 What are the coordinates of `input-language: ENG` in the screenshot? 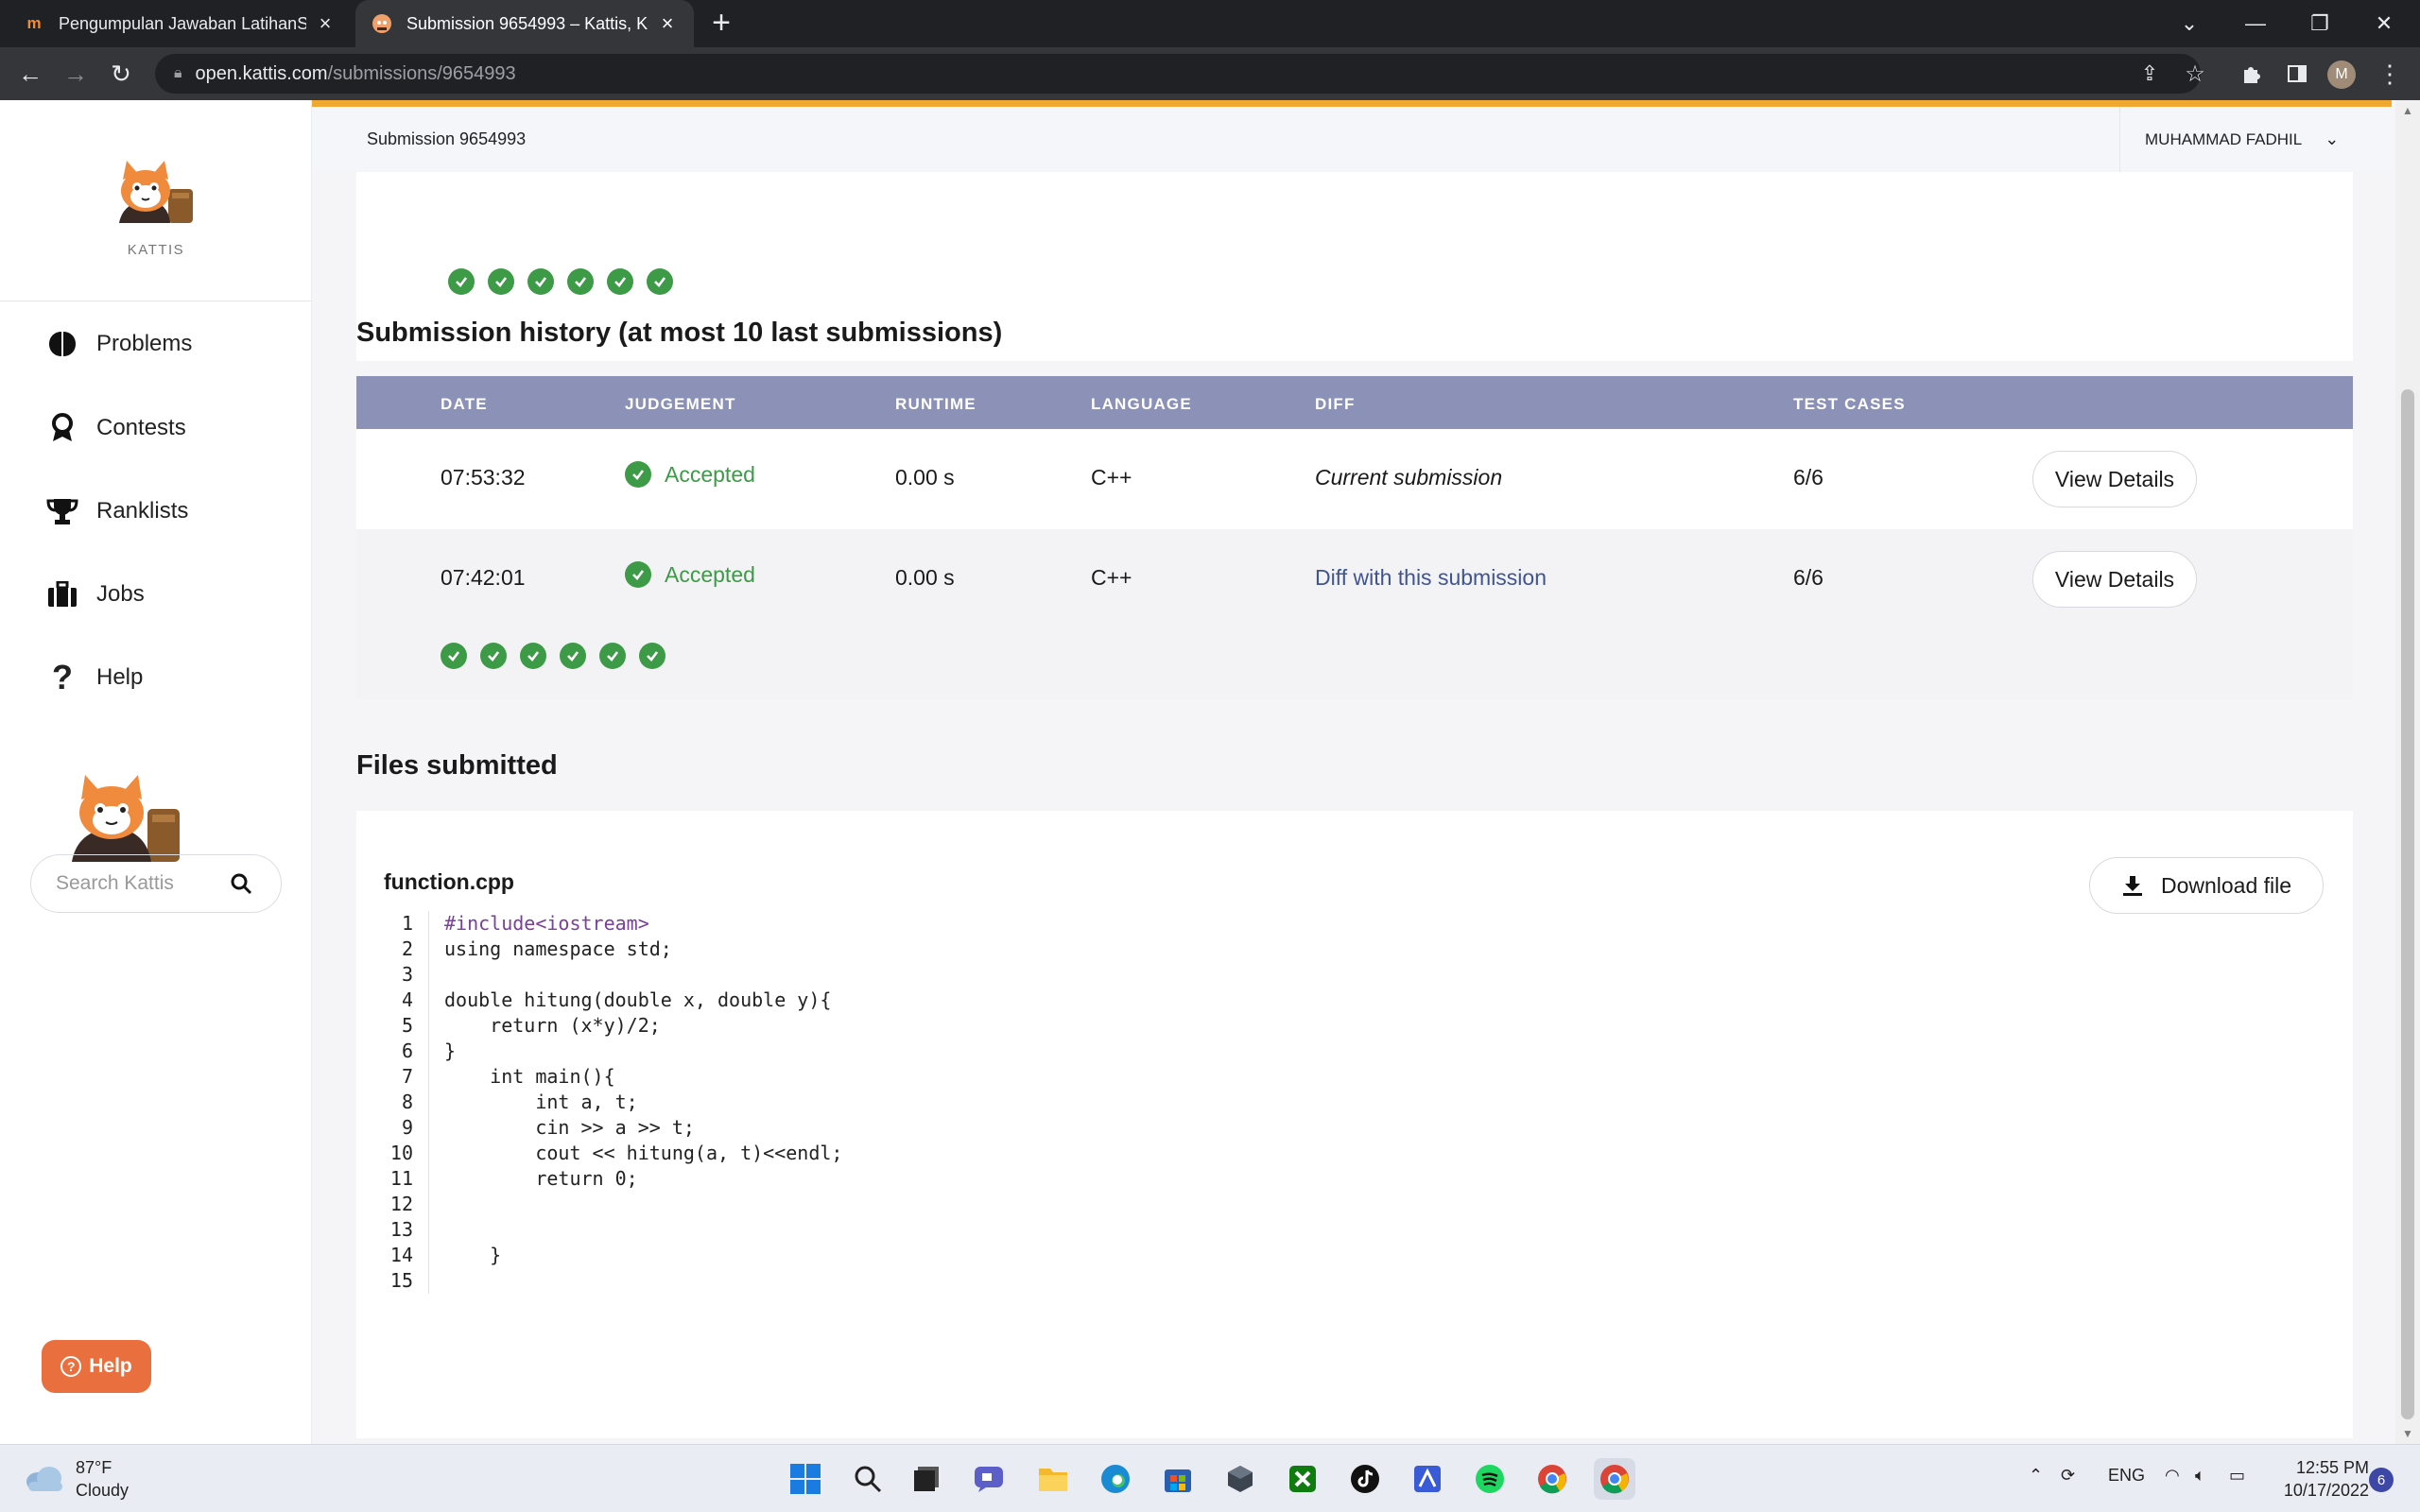 It's located at (2126, 1476).